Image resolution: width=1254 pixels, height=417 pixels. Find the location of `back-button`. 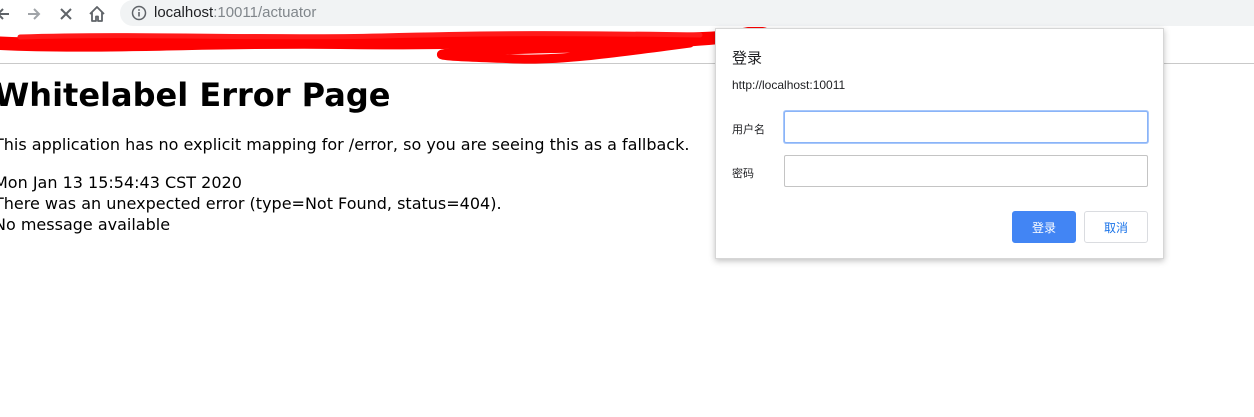

back-button is located at coordinates (7, 14).